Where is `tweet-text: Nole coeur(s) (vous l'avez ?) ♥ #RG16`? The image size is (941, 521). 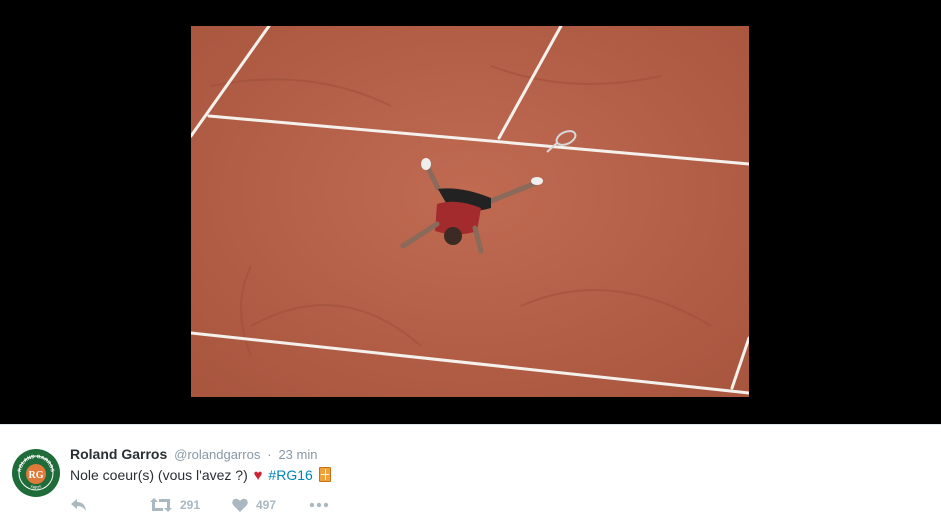 tweet-text: Nole coeur(s) (vous l'avez ?) ♥ #RG16 is located at coordinates (200, 475).